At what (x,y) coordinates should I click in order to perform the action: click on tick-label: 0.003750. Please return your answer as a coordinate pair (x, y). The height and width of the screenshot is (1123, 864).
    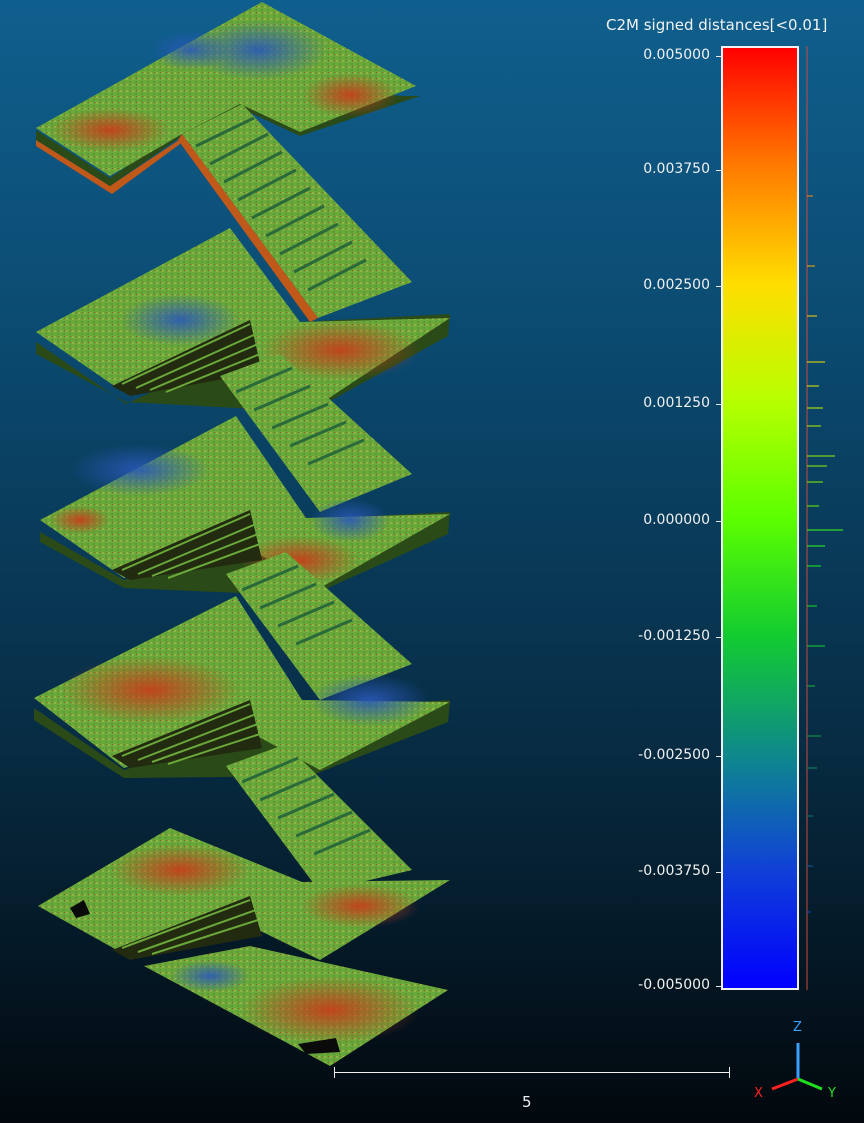
    Looking at the image, I should click on (676, 169).